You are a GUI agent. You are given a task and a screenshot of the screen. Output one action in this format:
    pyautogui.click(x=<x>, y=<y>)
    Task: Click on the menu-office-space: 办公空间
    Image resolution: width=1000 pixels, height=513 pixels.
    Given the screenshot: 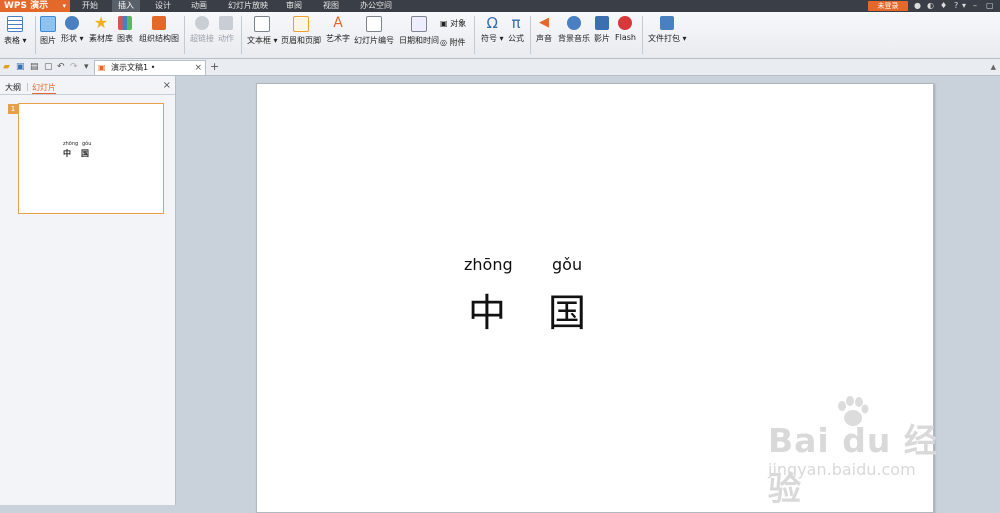 What is the action you would take?
    pyautogui.click(x=376, y=6)
    